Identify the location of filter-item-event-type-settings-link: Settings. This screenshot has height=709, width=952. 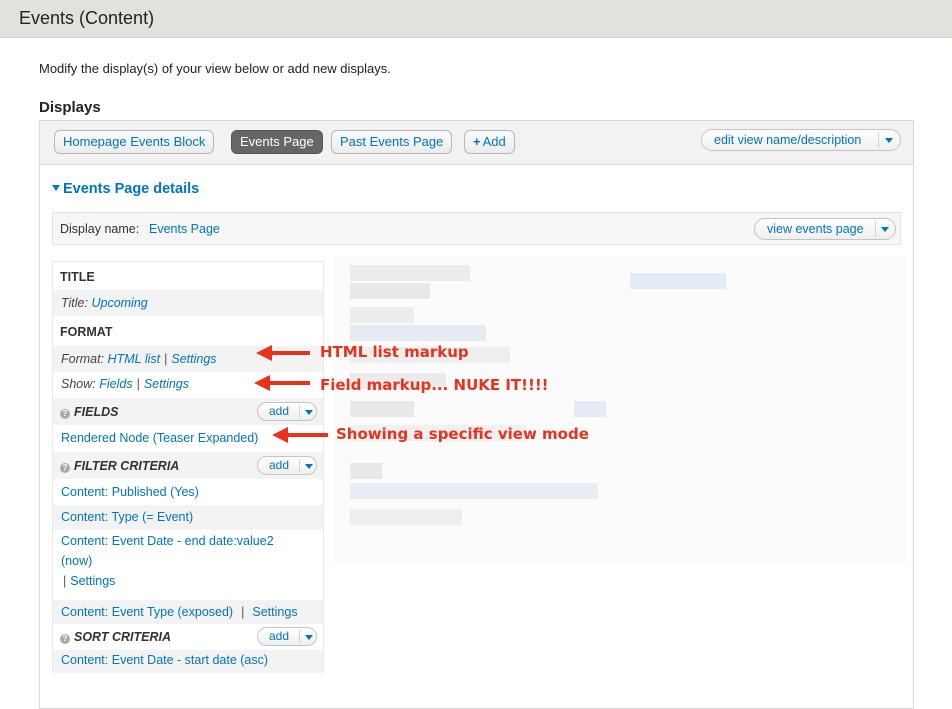
(274, 612).